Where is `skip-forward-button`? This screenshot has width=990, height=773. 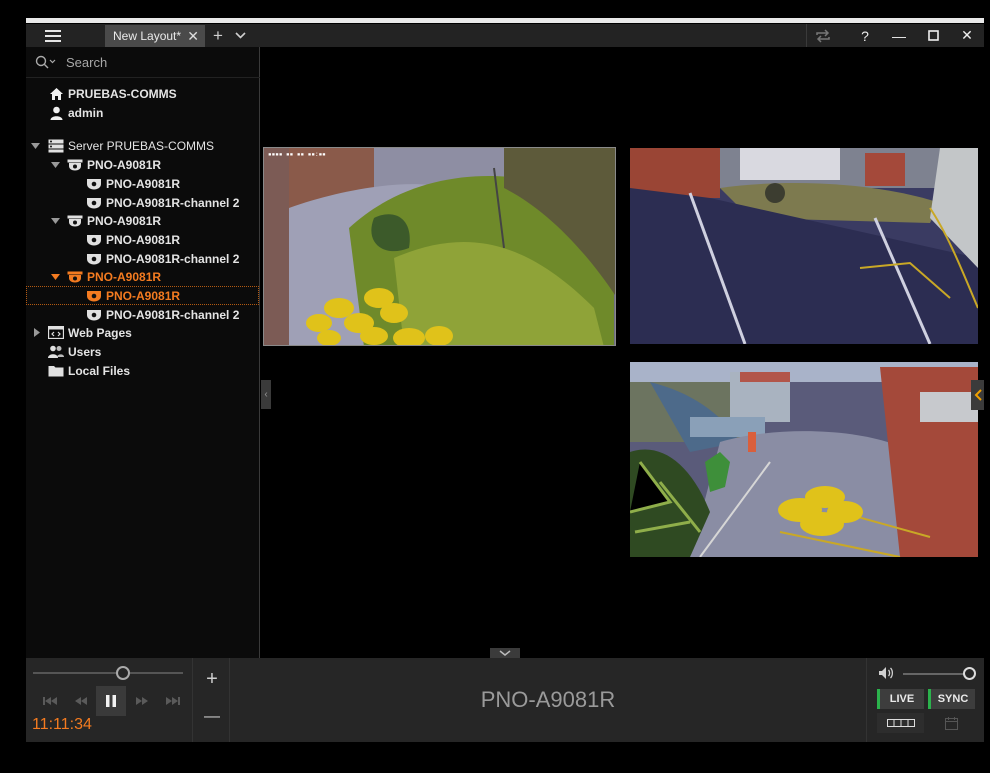 skip-forward-button is located at coordinates (172, 701).